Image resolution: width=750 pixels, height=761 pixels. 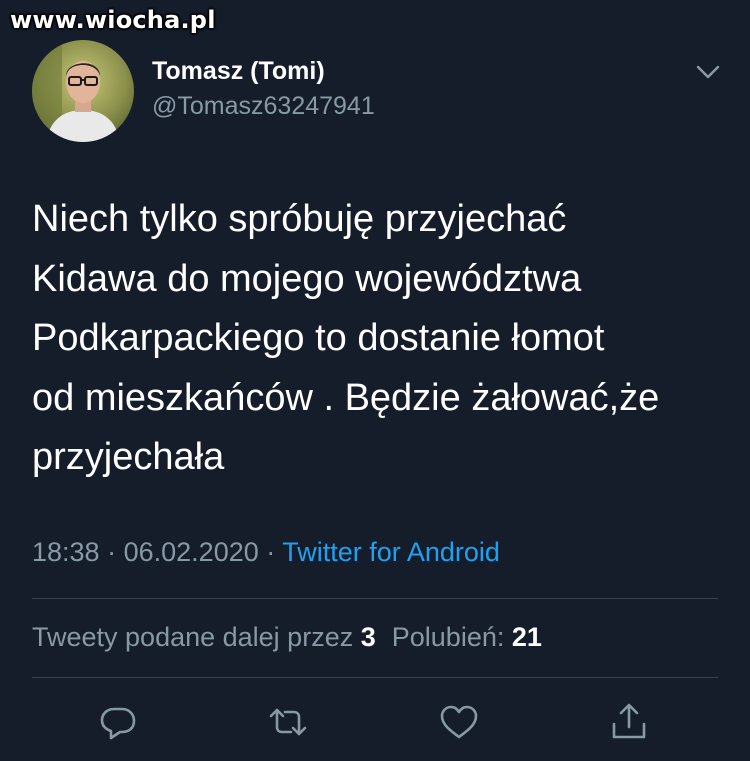 What do you see at coordinates (708, 72) in the screenshot?
I see `chevron-down-icon` at bounding box center [708, 72].